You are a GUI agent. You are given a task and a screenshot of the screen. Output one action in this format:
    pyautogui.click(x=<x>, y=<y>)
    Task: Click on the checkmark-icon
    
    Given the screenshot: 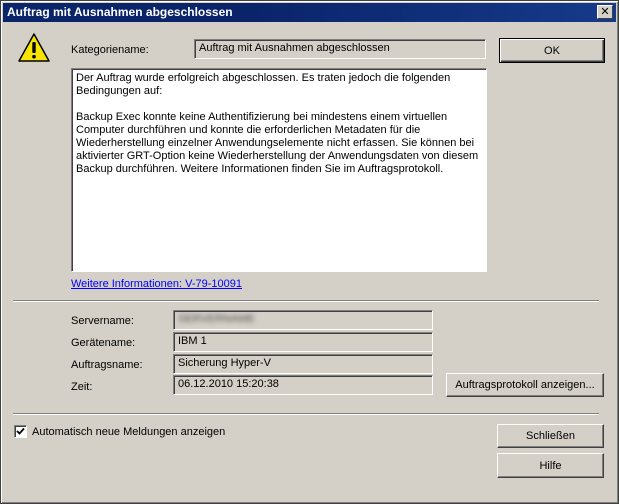 What is the action you would take?
    pyautogui.click(x=20, y=431)
    